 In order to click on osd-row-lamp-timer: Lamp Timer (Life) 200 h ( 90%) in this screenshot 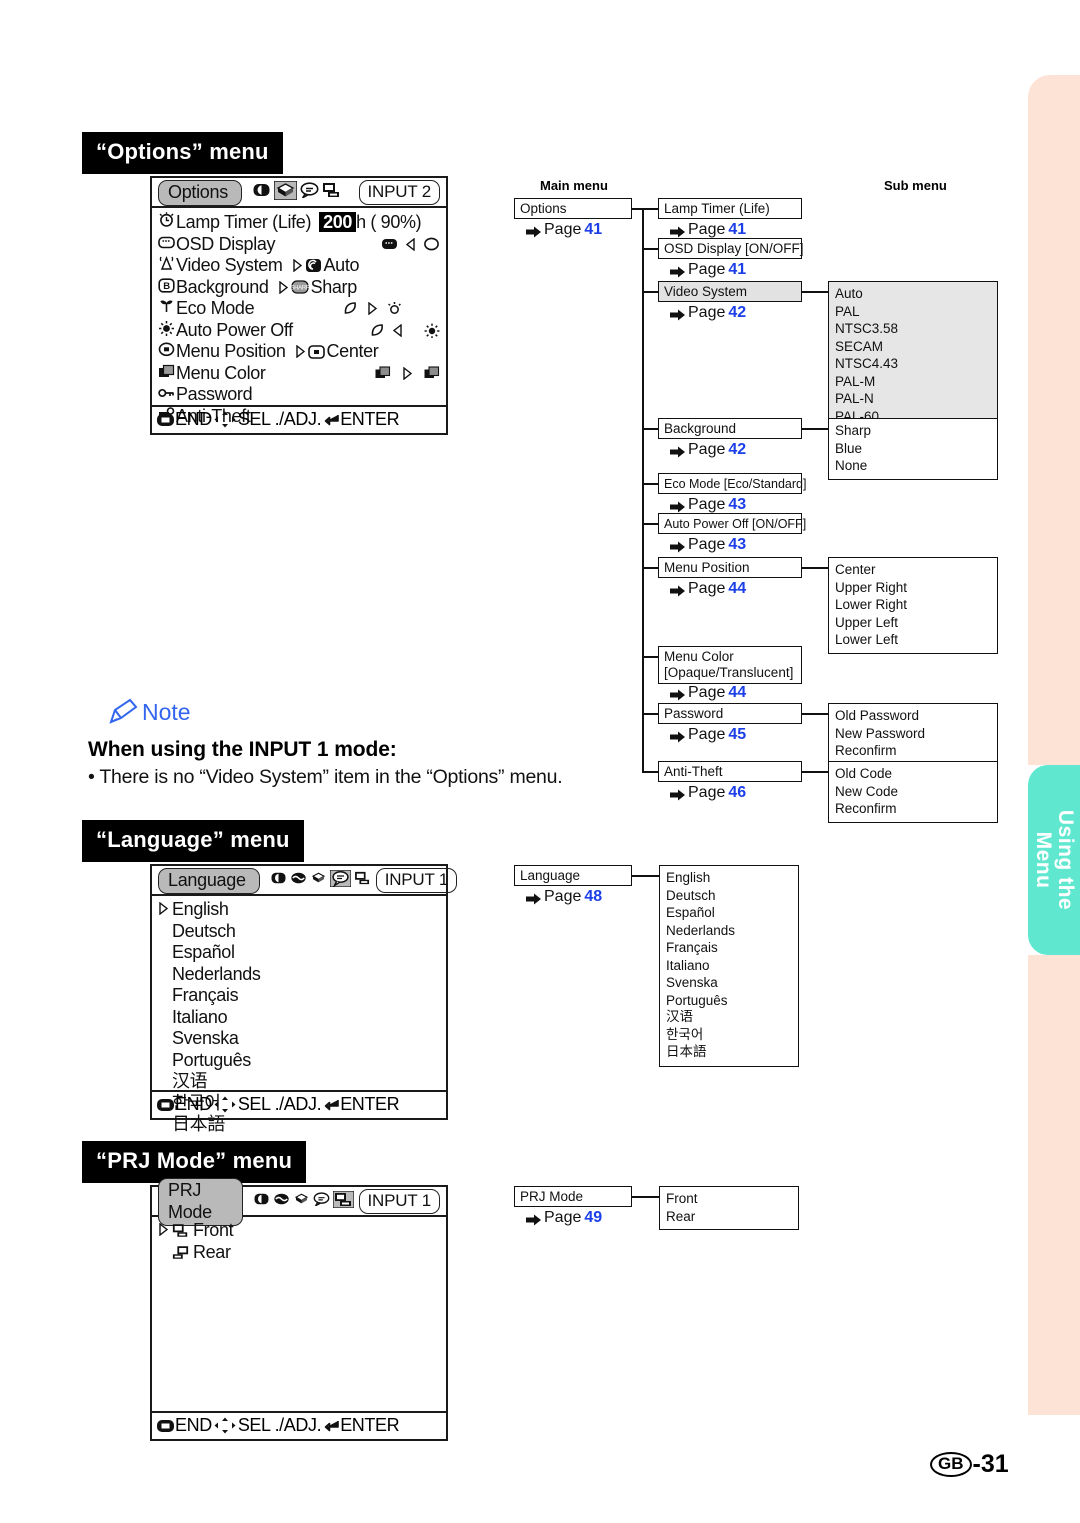, I will do `click(299, 222)`.